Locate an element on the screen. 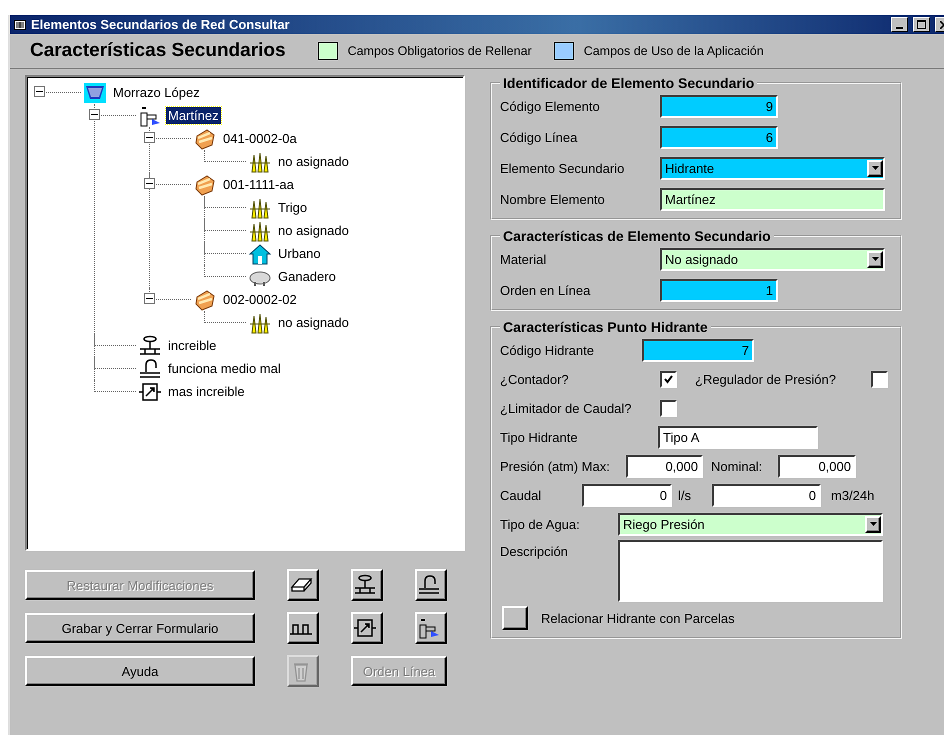  tree-item: Martínez is located at coordinates (193, 115).